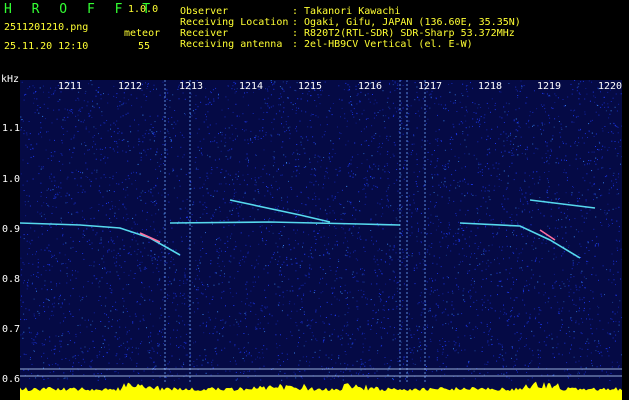 This screenshot has width=629, height=400. I want to click on meteor-echo-head, so click(150, 237).